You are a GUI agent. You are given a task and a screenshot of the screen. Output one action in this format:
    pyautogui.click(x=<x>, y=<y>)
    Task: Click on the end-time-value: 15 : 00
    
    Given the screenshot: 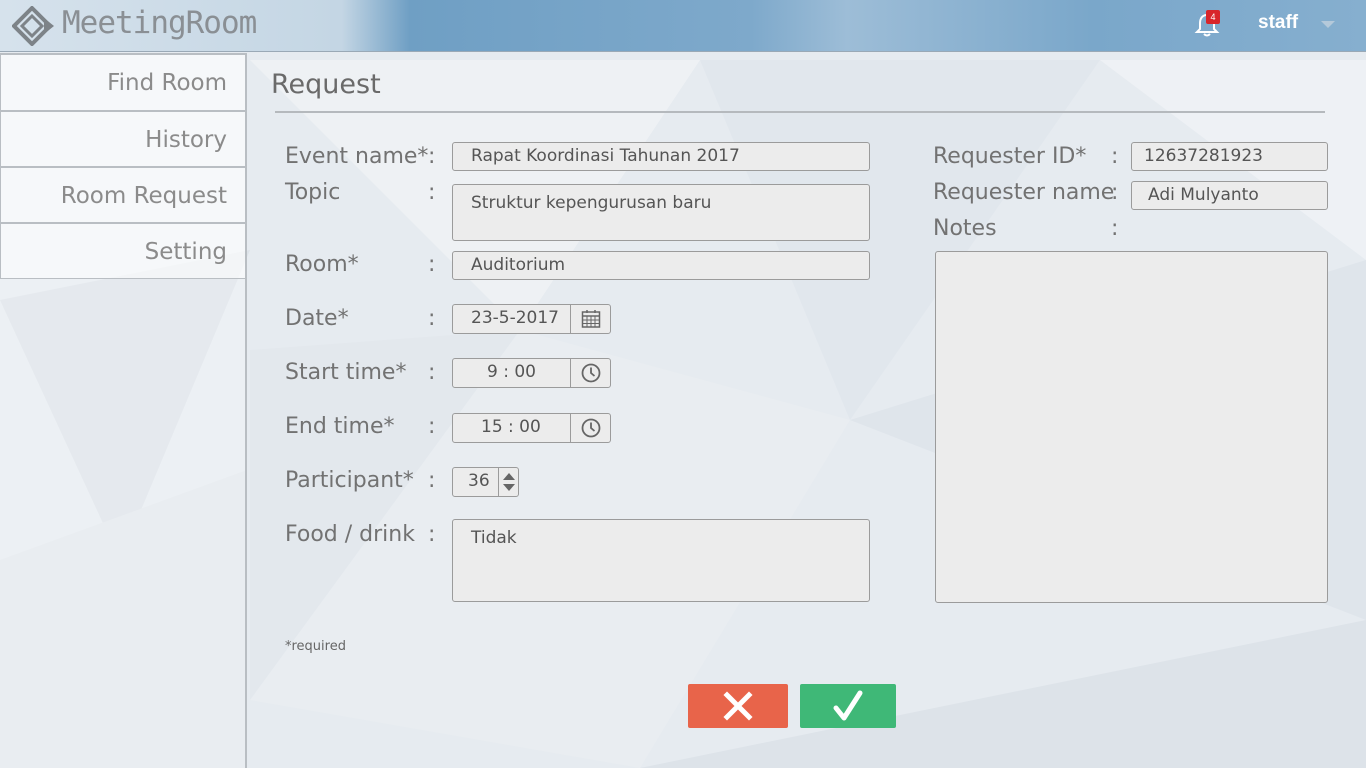 What is the action you would take?
    pyautogui.click(x=511, y=427)
    